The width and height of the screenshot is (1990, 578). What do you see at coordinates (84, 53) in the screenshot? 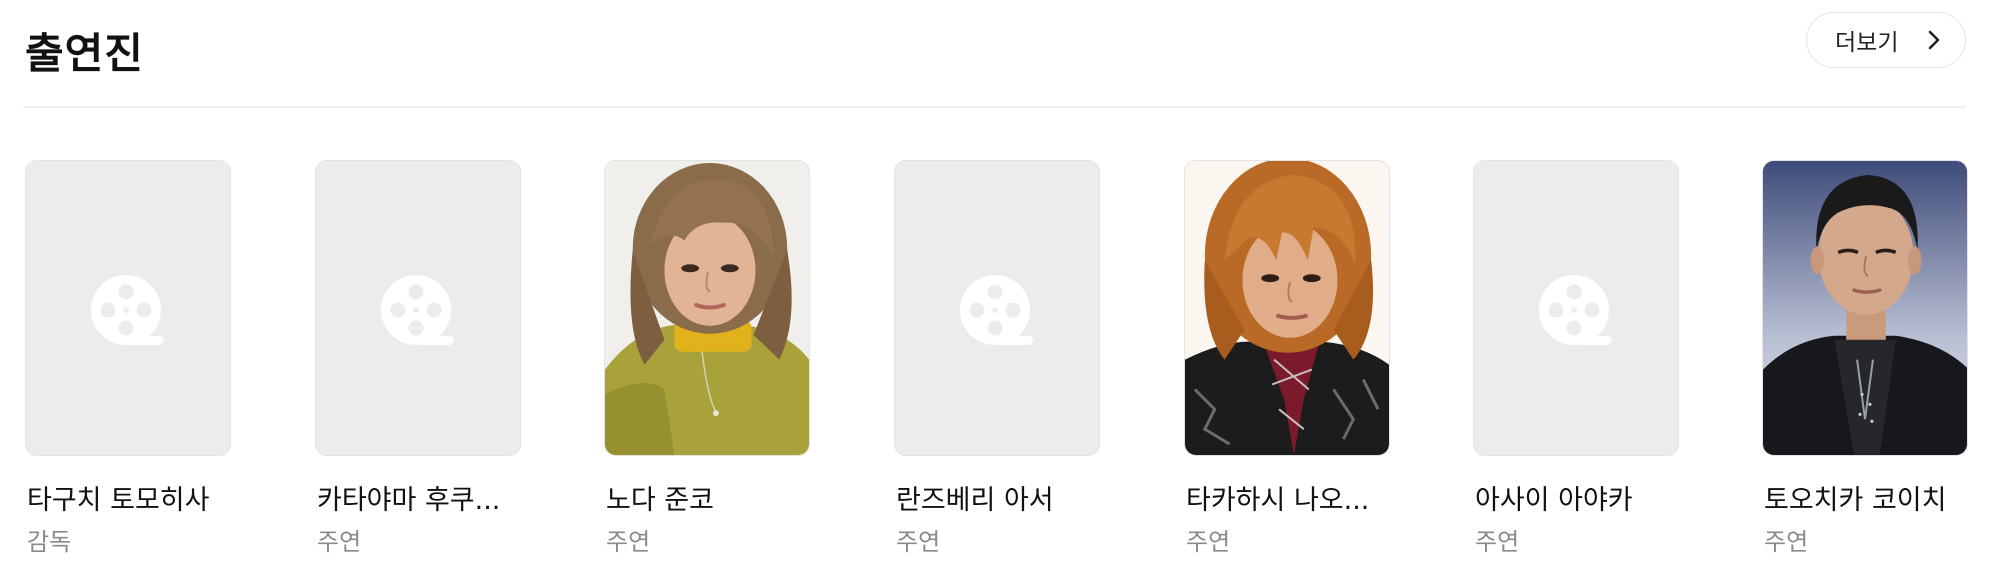
I see `section-title: 출연진` at bounding box center [84, 53].